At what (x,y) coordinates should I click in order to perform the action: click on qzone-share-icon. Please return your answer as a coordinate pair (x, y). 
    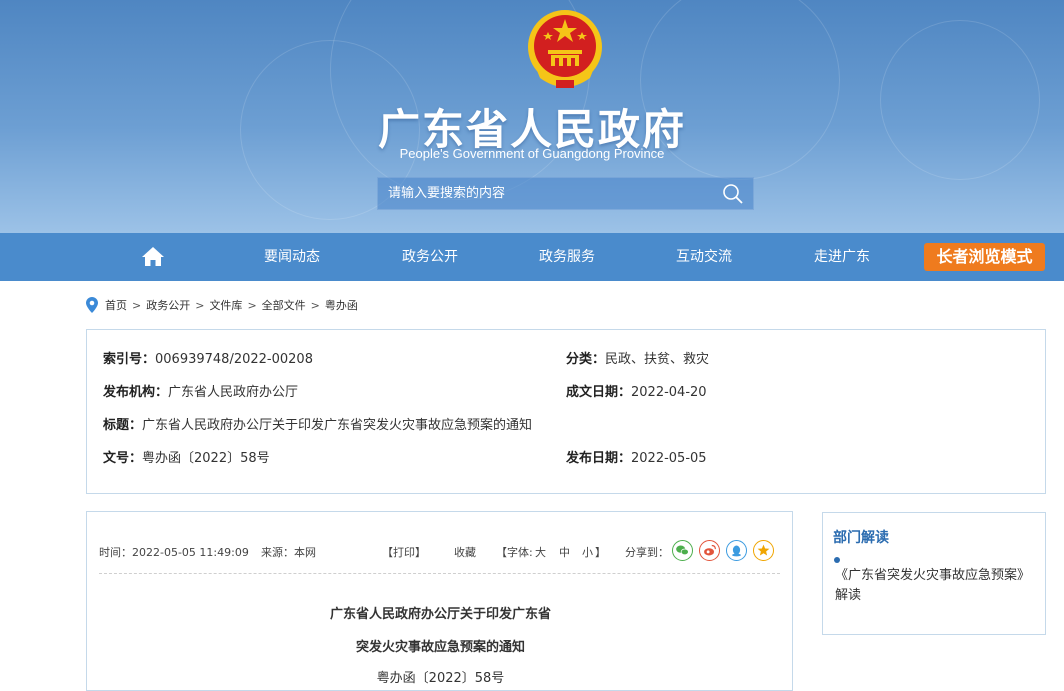
    Looking at the image, I should click on (763, 550).